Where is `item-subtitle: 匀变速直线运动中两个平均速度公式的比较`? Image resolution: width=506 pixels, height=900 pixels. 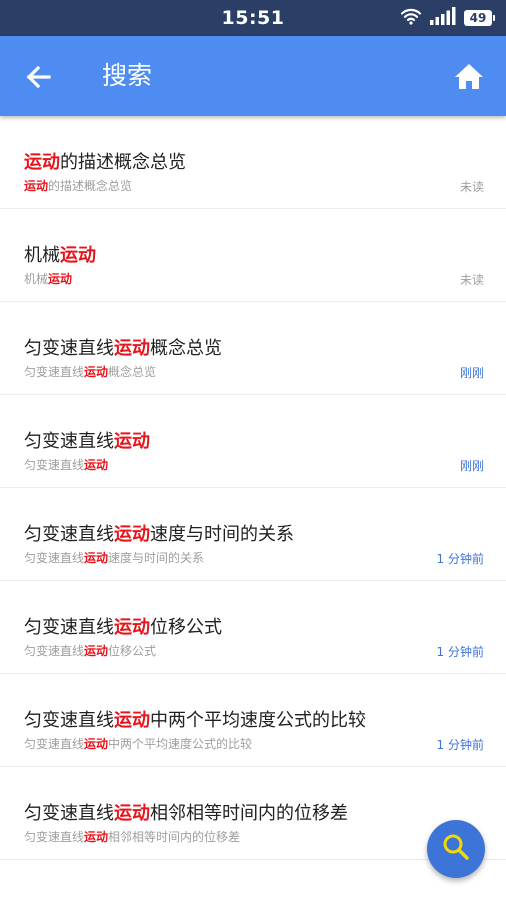
item-subtitle: 匀变速直线运动中两个平均速度公式的比较 is located at coordinates (138, 743).